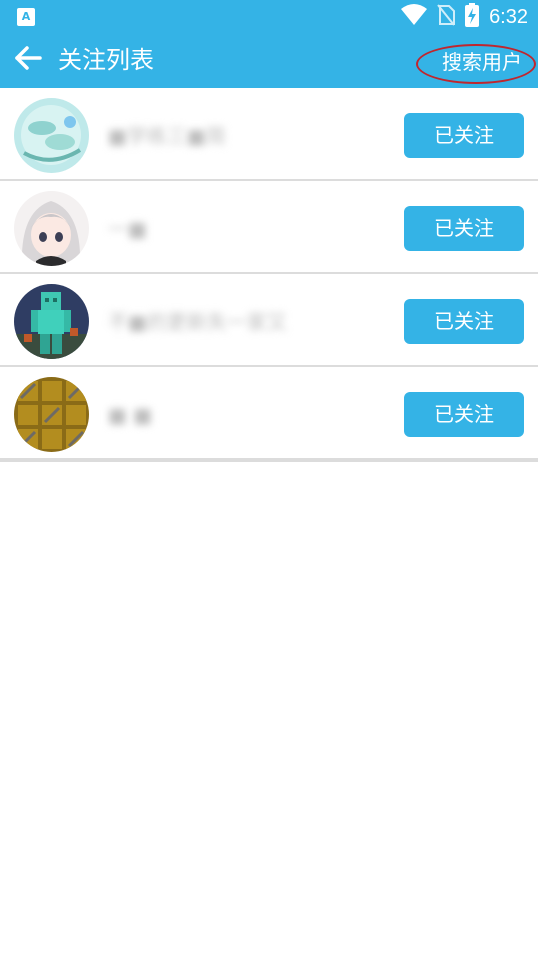  Describe the element at coordinates (446, 17) in the screenshot. I see `no-sim-icon` at that location.